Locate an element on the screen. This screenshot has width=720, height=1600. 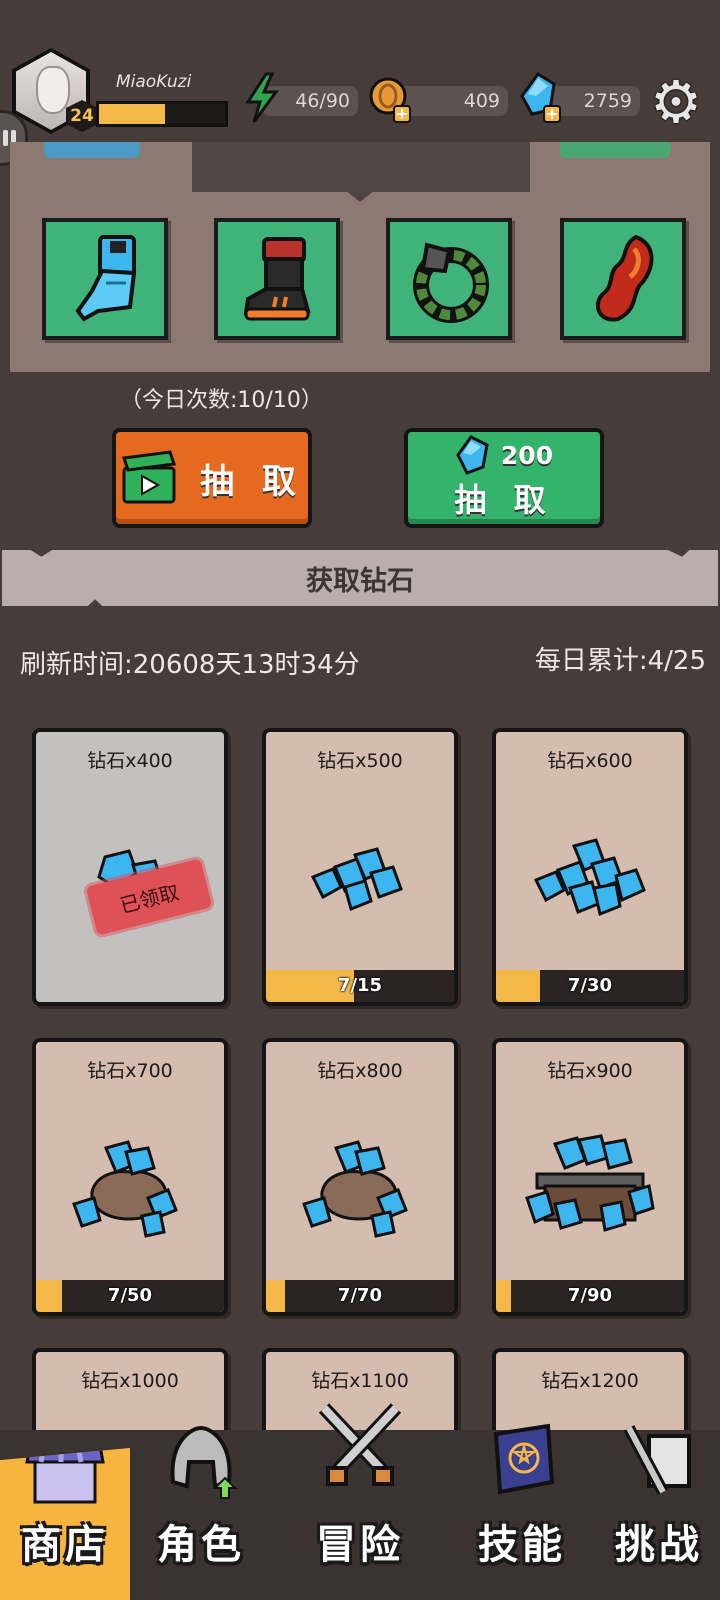
diamond-draw-label: 抽 取 is located at coordinates (504, 500).